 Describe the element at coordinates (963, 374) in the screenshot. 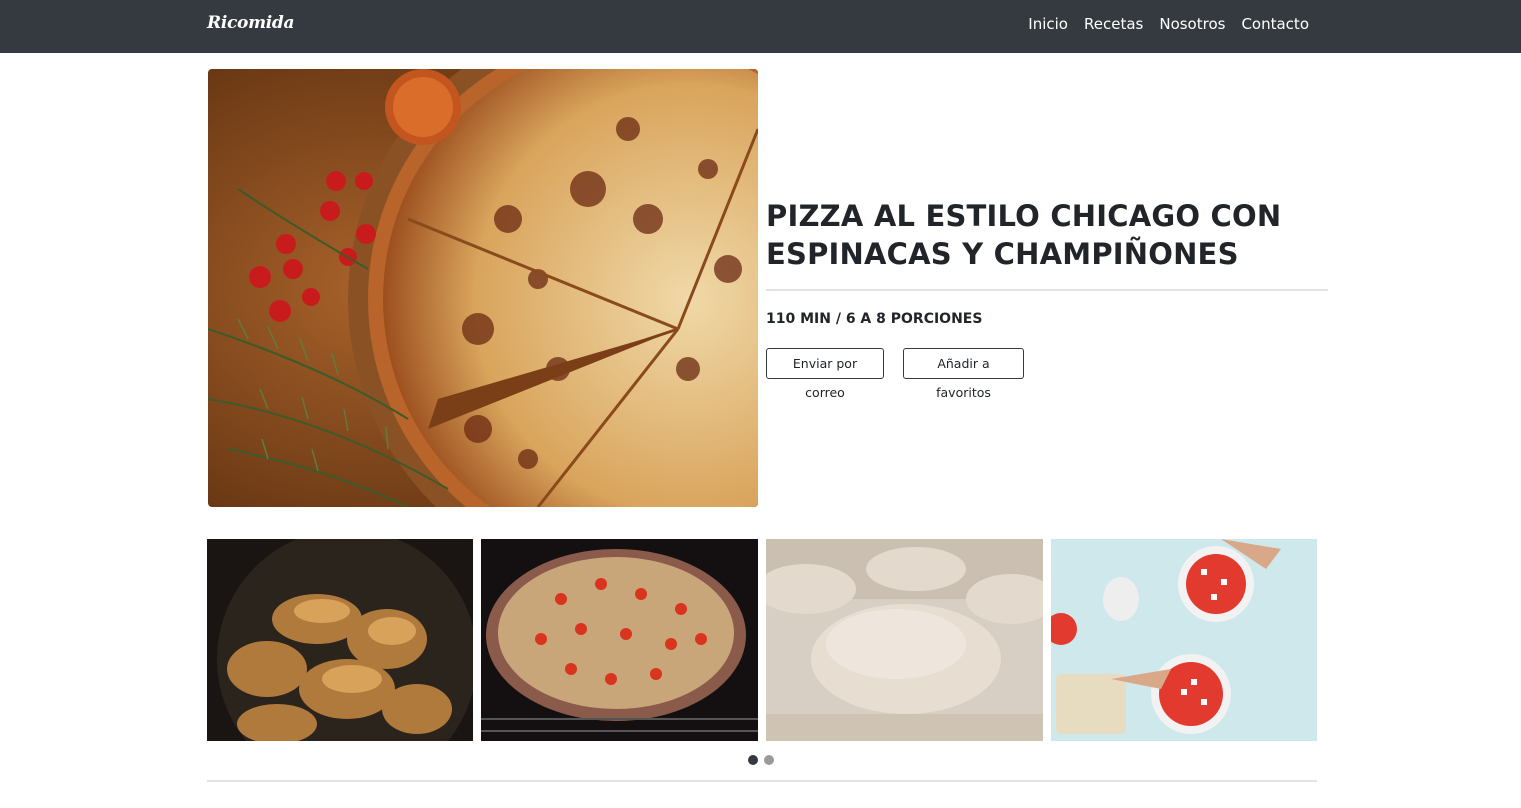

I see `add-to-favorites-button: Añadir a favoritos` at that location.